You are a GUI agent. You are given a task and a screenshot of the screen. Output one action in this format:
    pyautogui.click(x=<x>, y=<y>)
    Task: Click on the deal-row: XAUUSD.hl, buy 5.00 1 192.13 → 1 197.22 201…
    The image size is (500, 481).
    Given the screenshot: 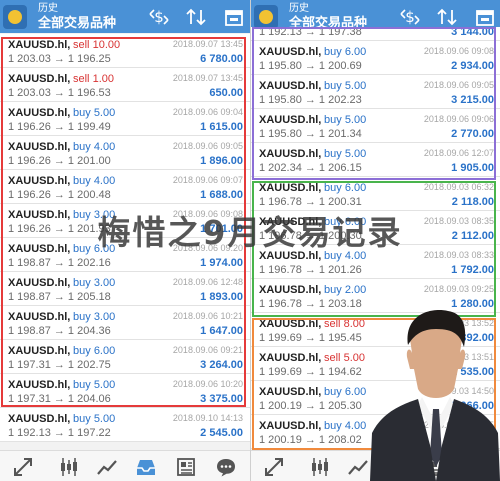 What is the action you would take?
    pyautogui.click(x=125, y=425)
    